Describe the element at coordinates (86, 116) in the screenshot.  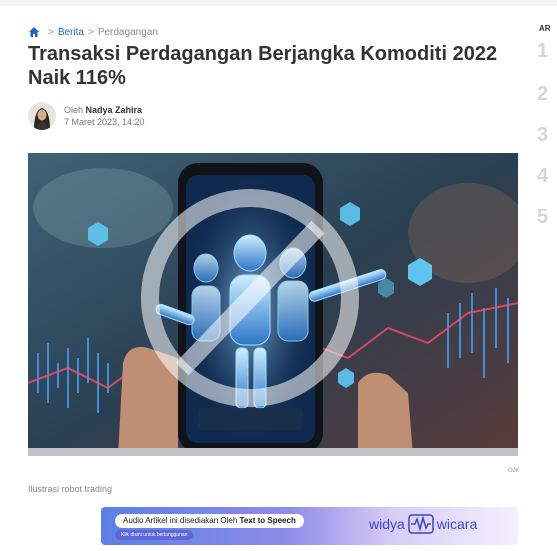
I see `author-block: Oleh Nadya Zahira 7 Maret 2023, 14:20` at that location.